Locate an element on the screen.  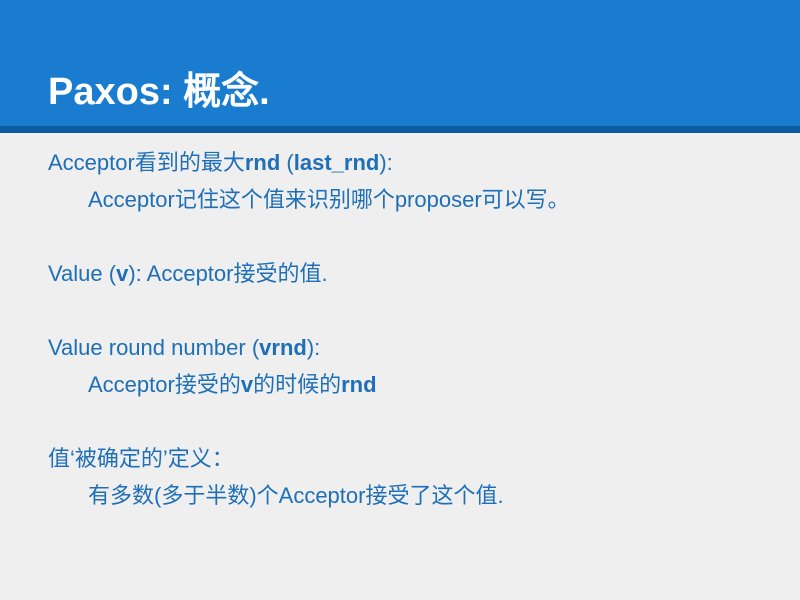
bullet-last-rnd-detail: Acceptor记住这个值来识别哪个proposer可以写。 is located at coordinates (329, 200).